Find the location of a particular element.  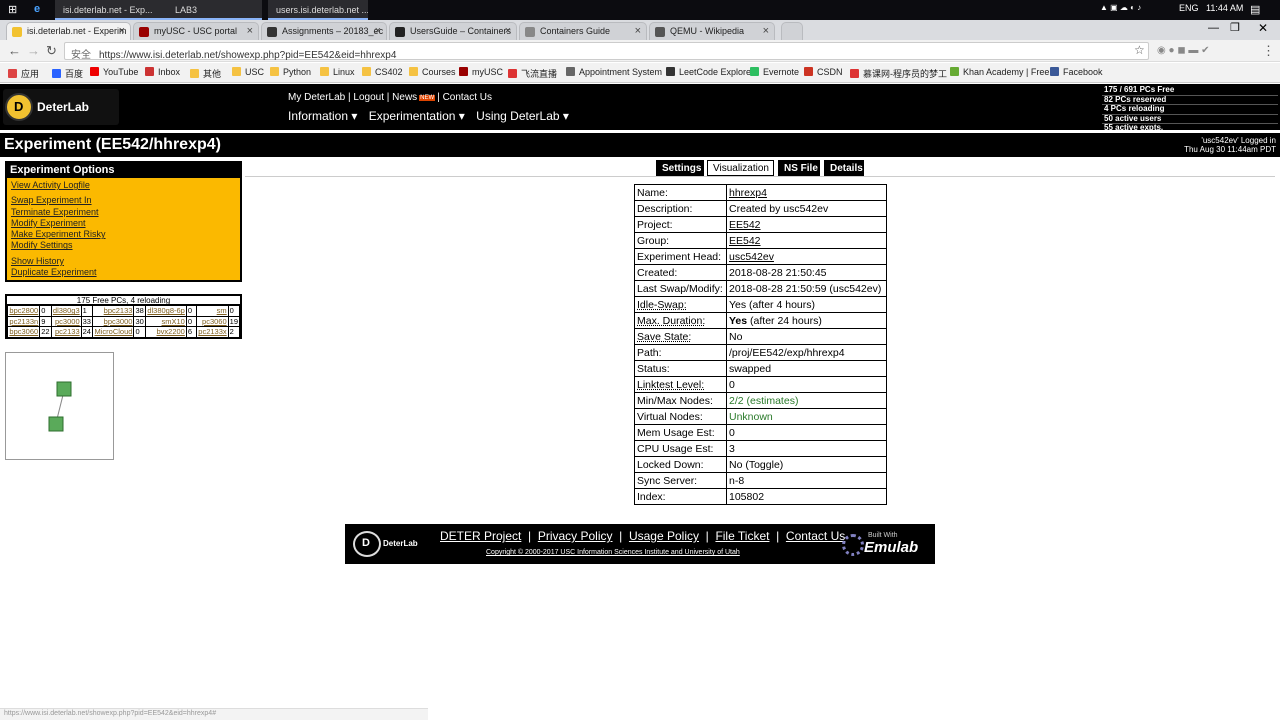

tray-chevron-icon: ▲ ▣ ☁ ◐ ♪ is located at coordinates (1120, 7).